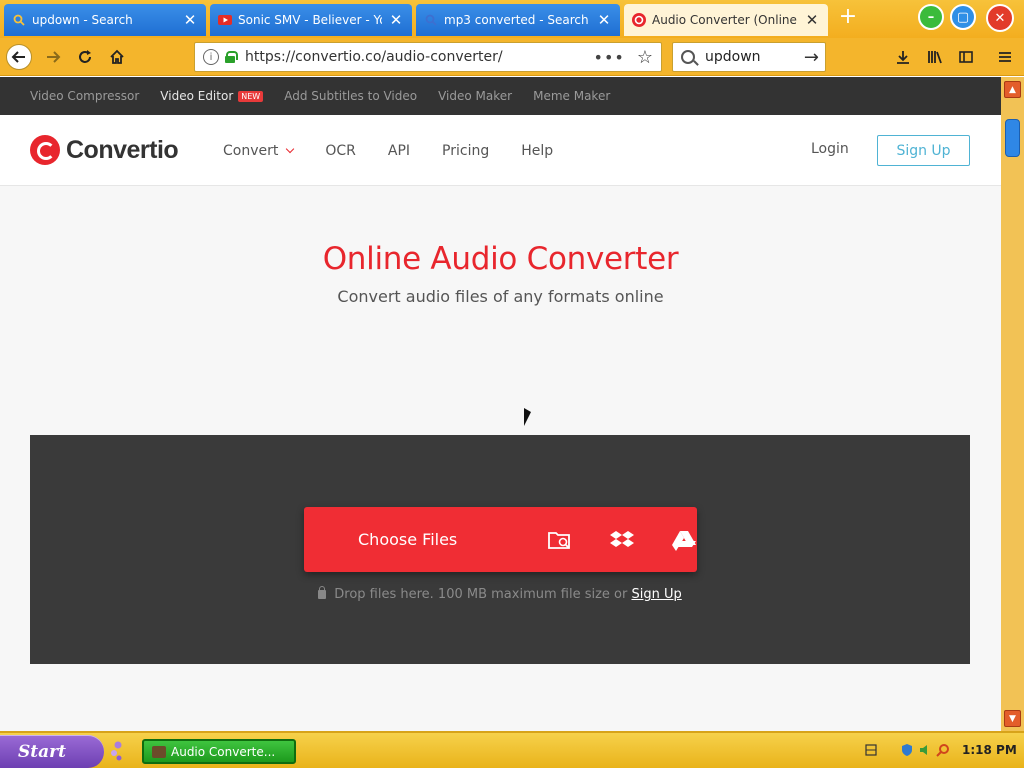  What do you see at coordinates (408, 539) in the screenshot?
I see `choose-files-label: Choose Files` at bounding box center [408, 539].